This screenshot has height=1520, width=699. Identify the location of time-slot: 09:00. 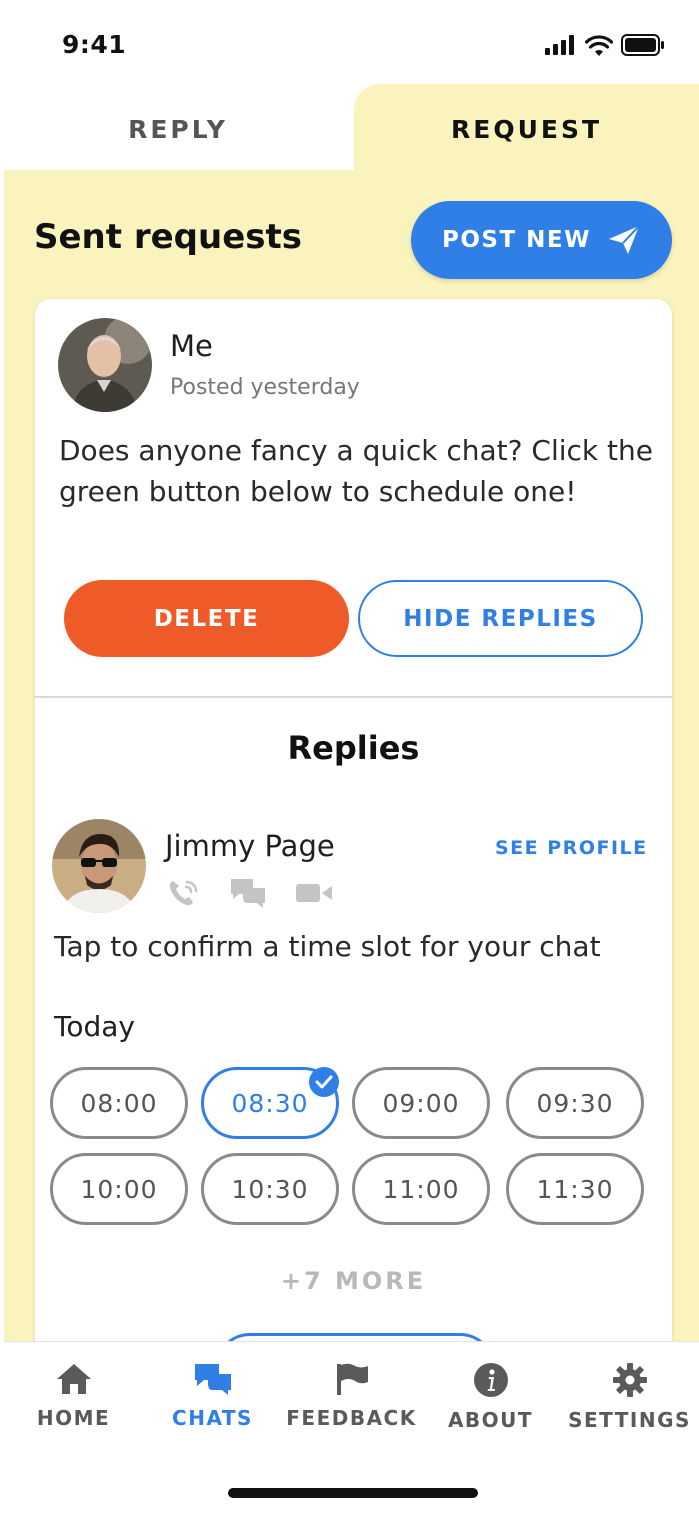
(421, 1103).